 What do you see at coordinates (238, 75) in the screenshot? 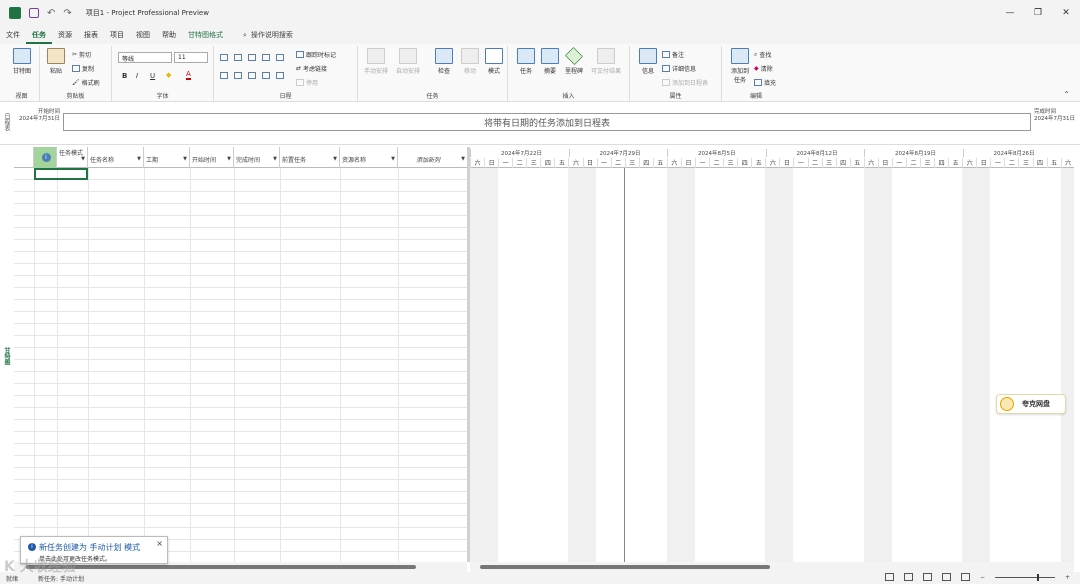
I see `indent-button` at bounding box center [238, 75].